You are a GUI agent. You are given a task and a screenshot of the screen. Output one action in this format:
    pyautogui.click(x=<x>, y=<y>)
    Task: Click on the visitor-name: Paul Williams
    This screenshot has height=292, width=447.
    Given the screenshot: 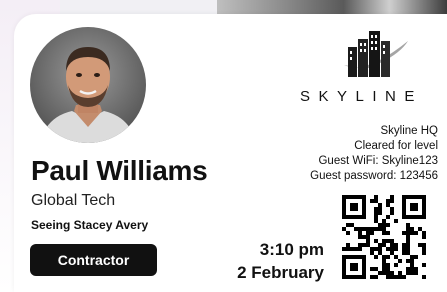 What is the action you would take?
    pyautogui.click(x=119, y=170)
    